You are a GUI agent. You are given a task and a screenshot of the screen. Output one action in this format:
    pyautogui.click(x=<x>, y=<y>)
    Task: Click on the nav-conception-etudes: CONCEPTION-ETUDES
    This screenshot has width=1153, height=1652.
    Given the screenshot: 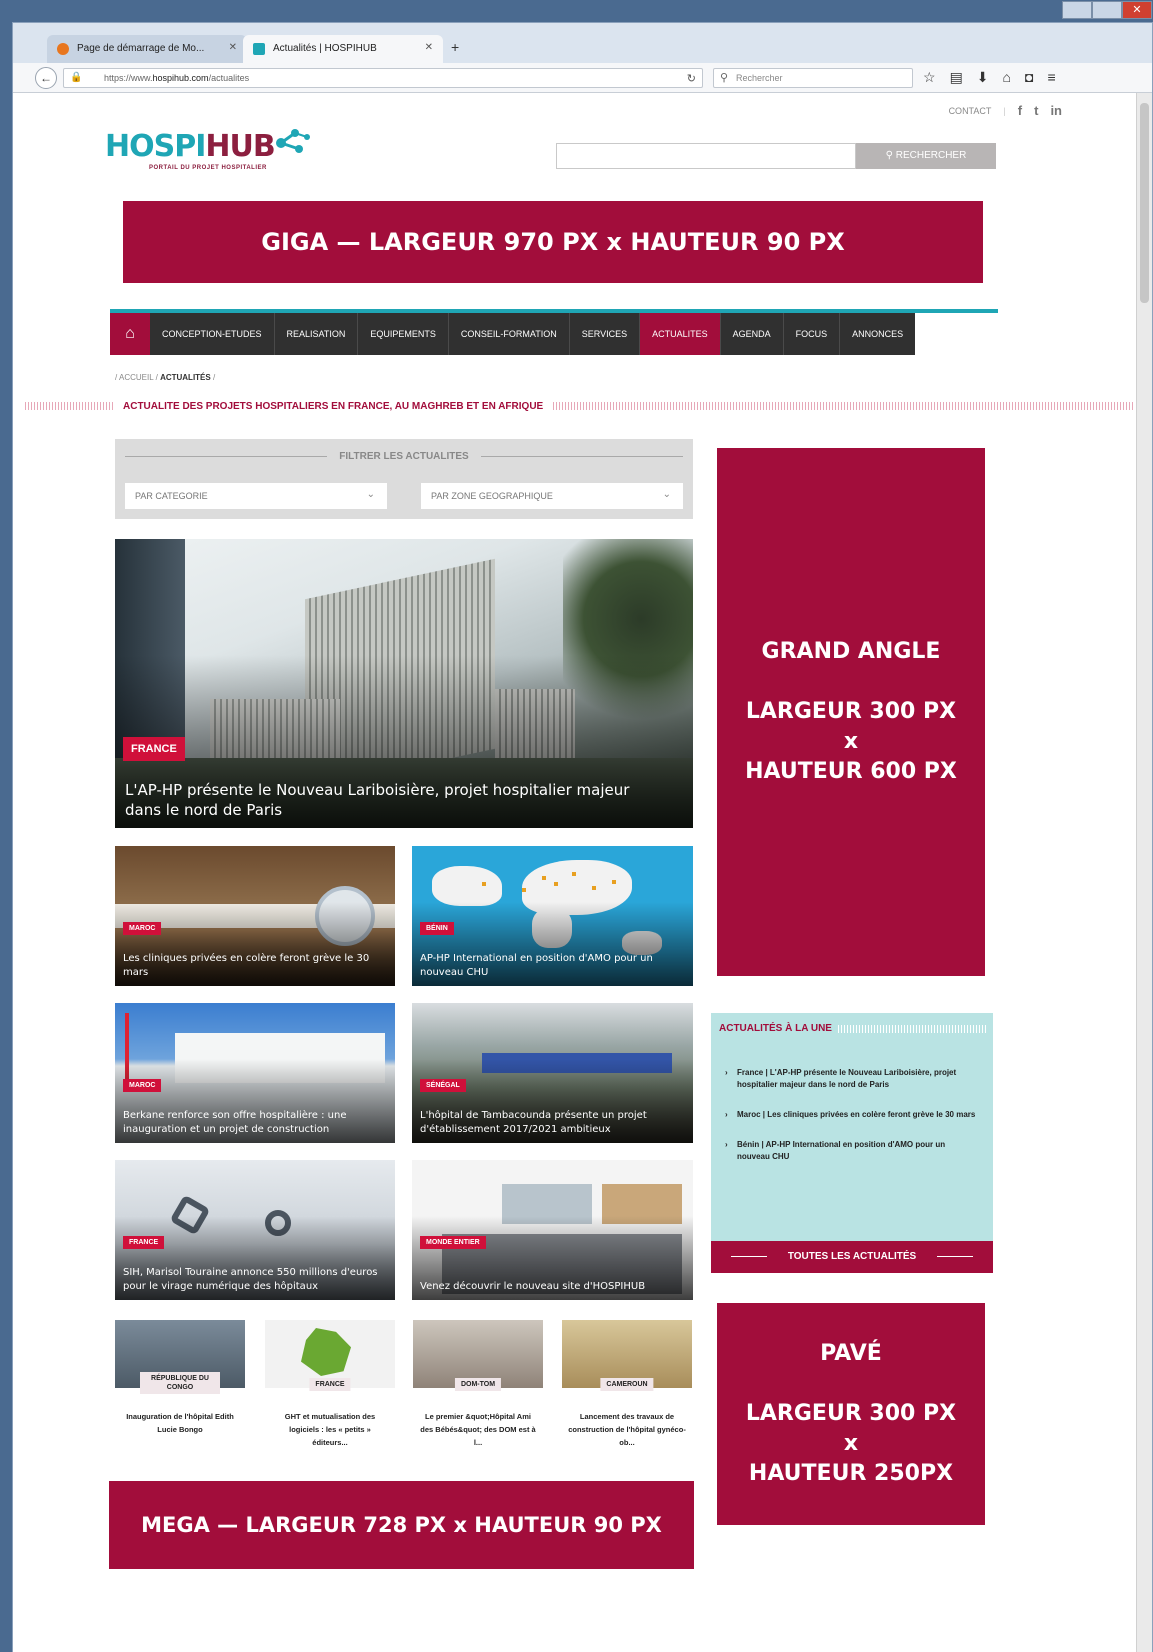 What is the action you would take?
    pyautogui.click(x=212, y=334)
    